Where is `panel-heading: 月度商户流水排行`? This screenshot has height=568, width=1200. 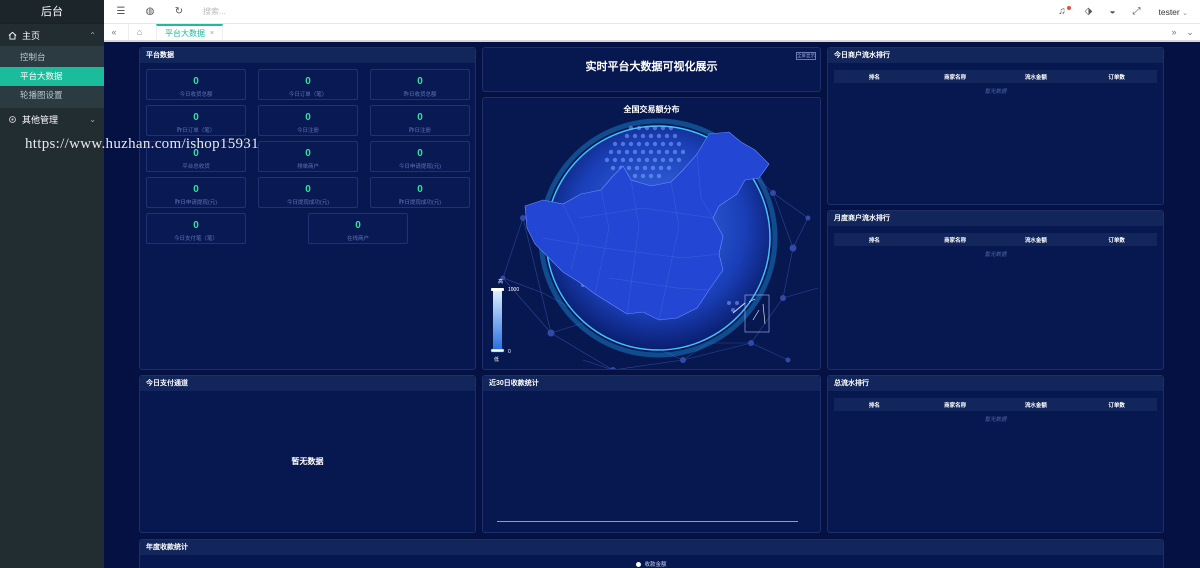
panel-heading: 月度商户流水排行 is located at coordinates (995, 218).